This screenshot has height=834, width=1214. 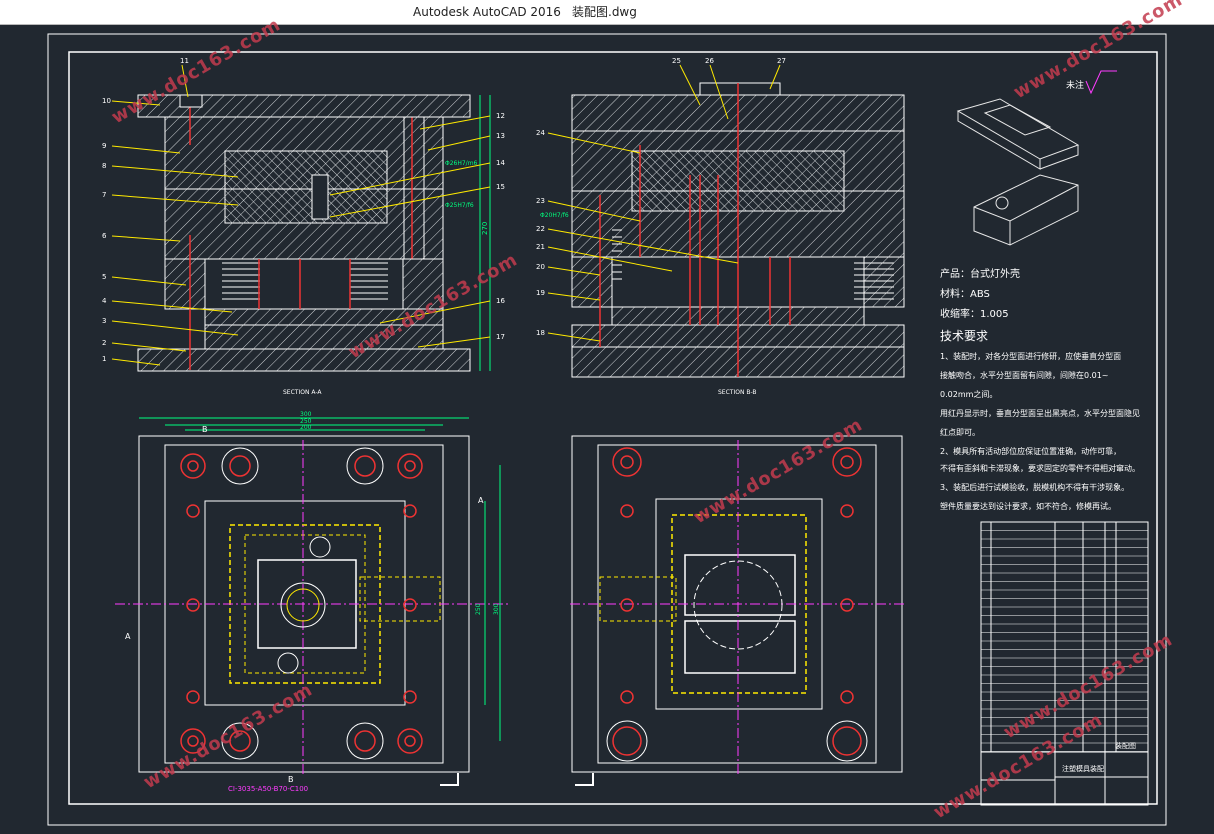 I want to click on label-3: 3, so click(x=104, y=321).